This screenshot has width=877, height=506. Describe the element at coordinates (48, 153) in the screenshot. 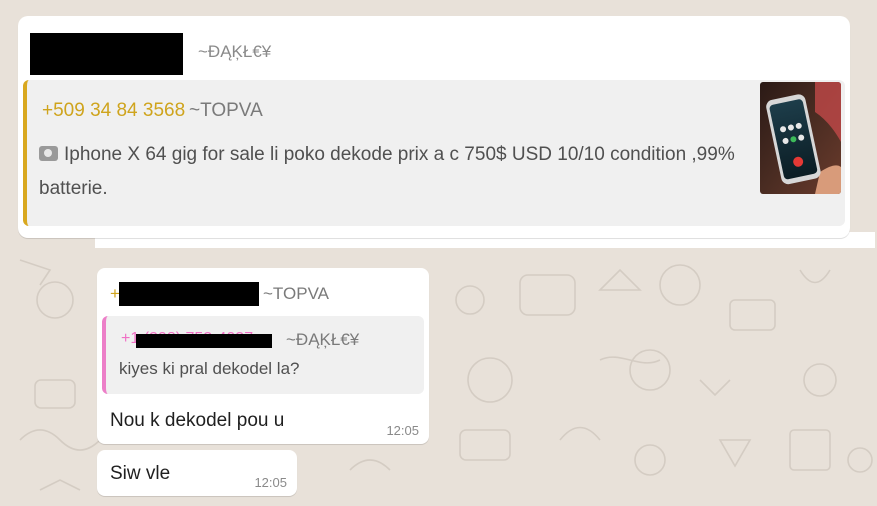

I see `camera-icon` at that location.